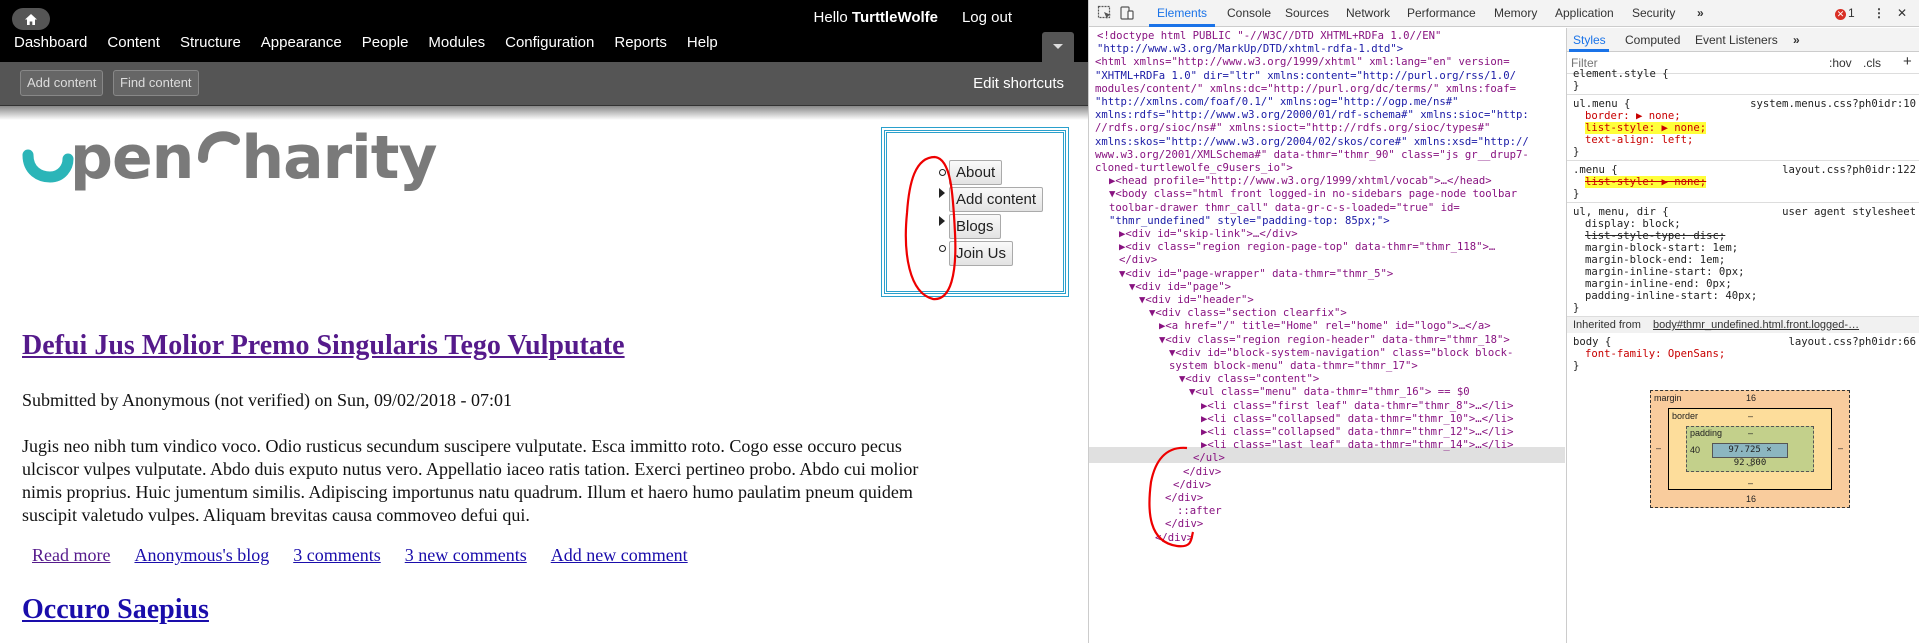 The height and width of the screenshot is (643, 1919). Describe the element at coordinates (1796, 40) in the screenshot. I see `subtab-more: »` at that location.